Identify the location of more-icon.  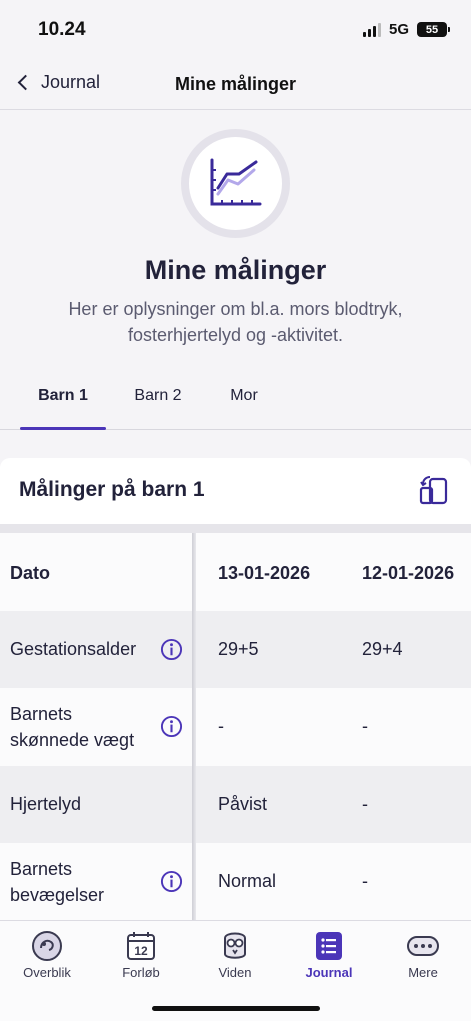
(423, 946).